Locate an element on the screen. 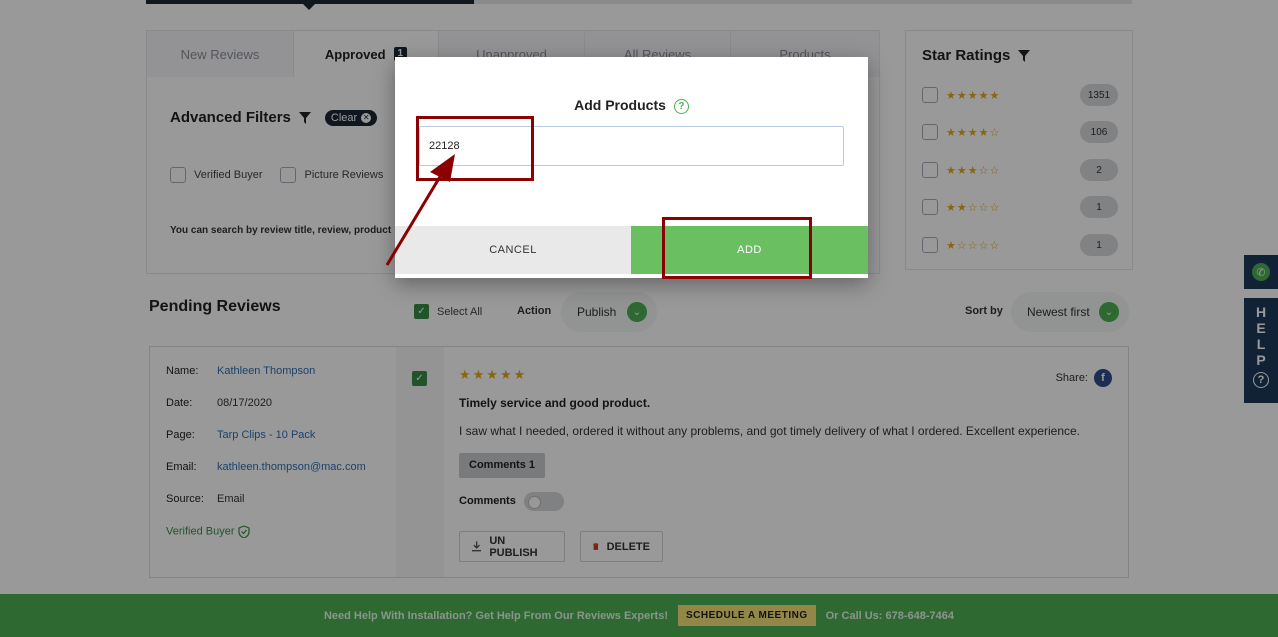 The height and width of the screenshot is (637, 1278). help-circle-icon: ? is located at coordinates (681, 106).